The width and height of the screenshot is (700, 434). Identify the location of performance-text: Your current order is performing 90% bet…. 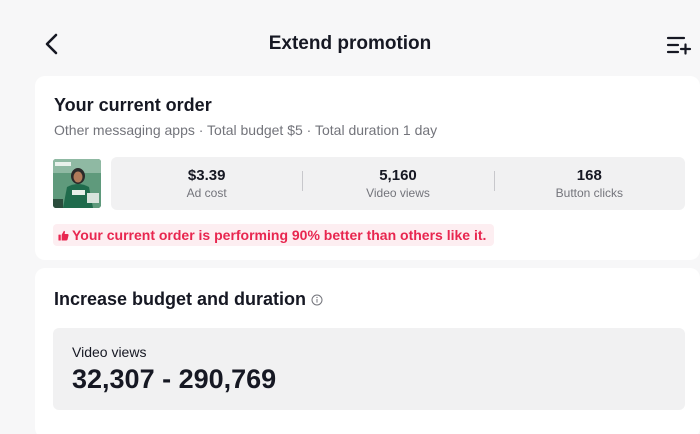
(279, 235).